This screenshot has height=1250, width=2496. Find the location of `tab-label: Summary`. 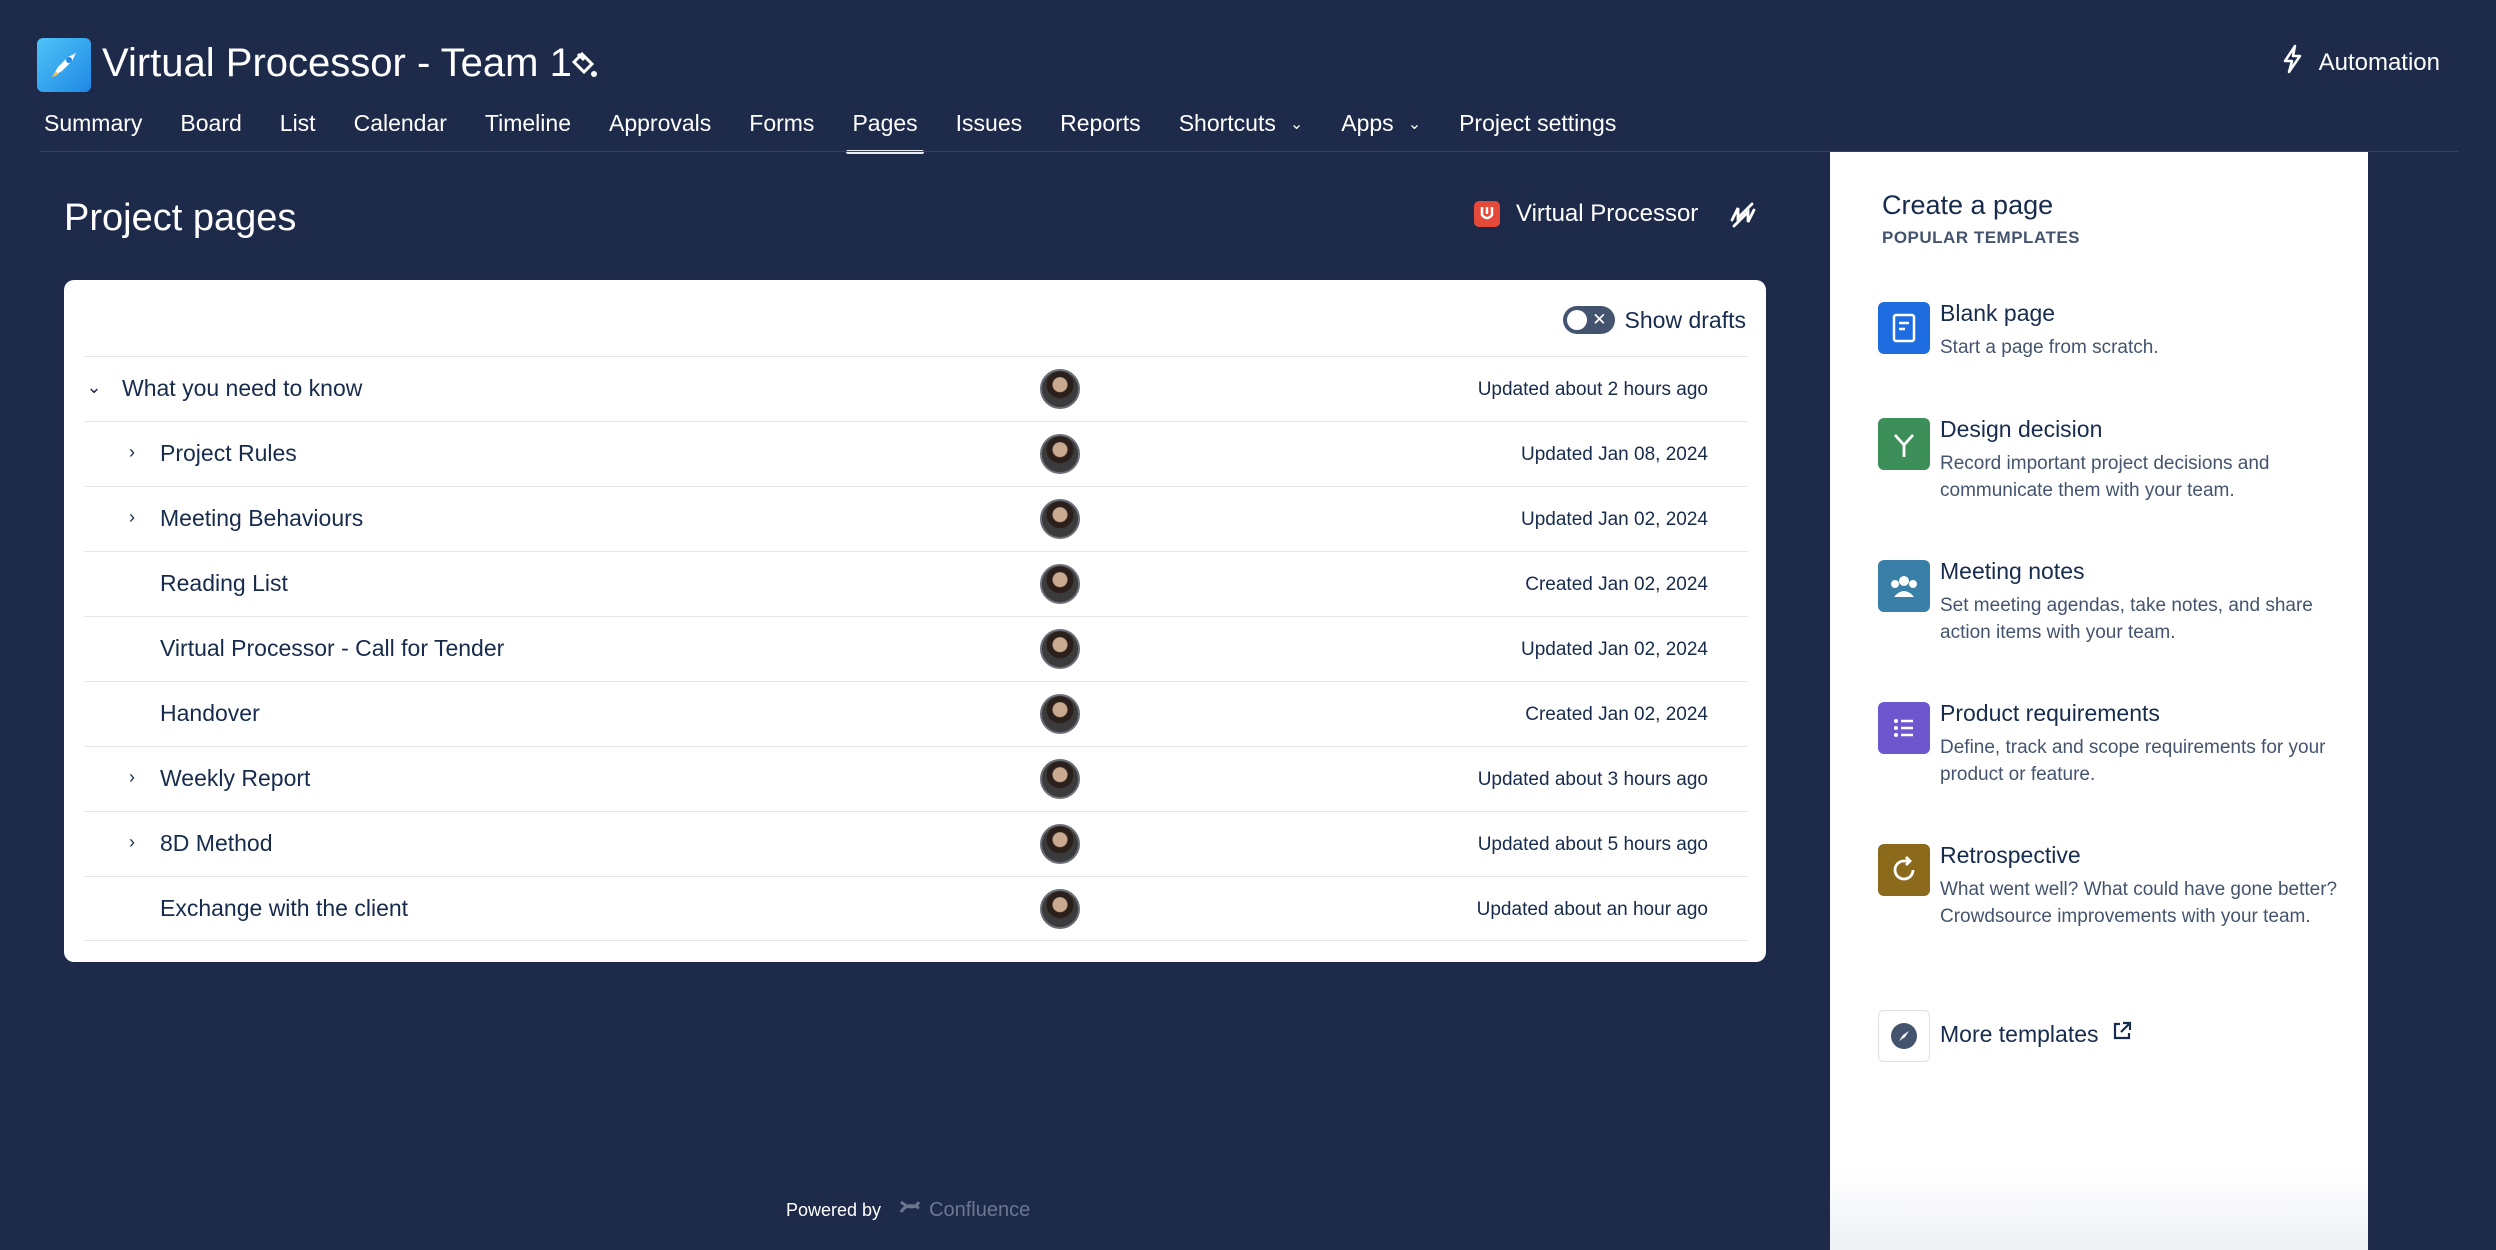

tab-label: Summary is located at coordinates (93, 123).